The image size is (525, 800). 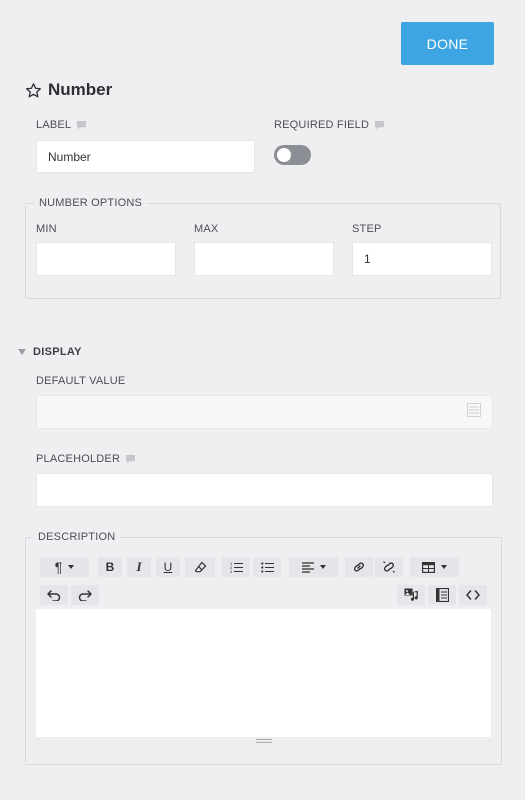 I want to click on done-button: DONE, so click(x=447, y=43).